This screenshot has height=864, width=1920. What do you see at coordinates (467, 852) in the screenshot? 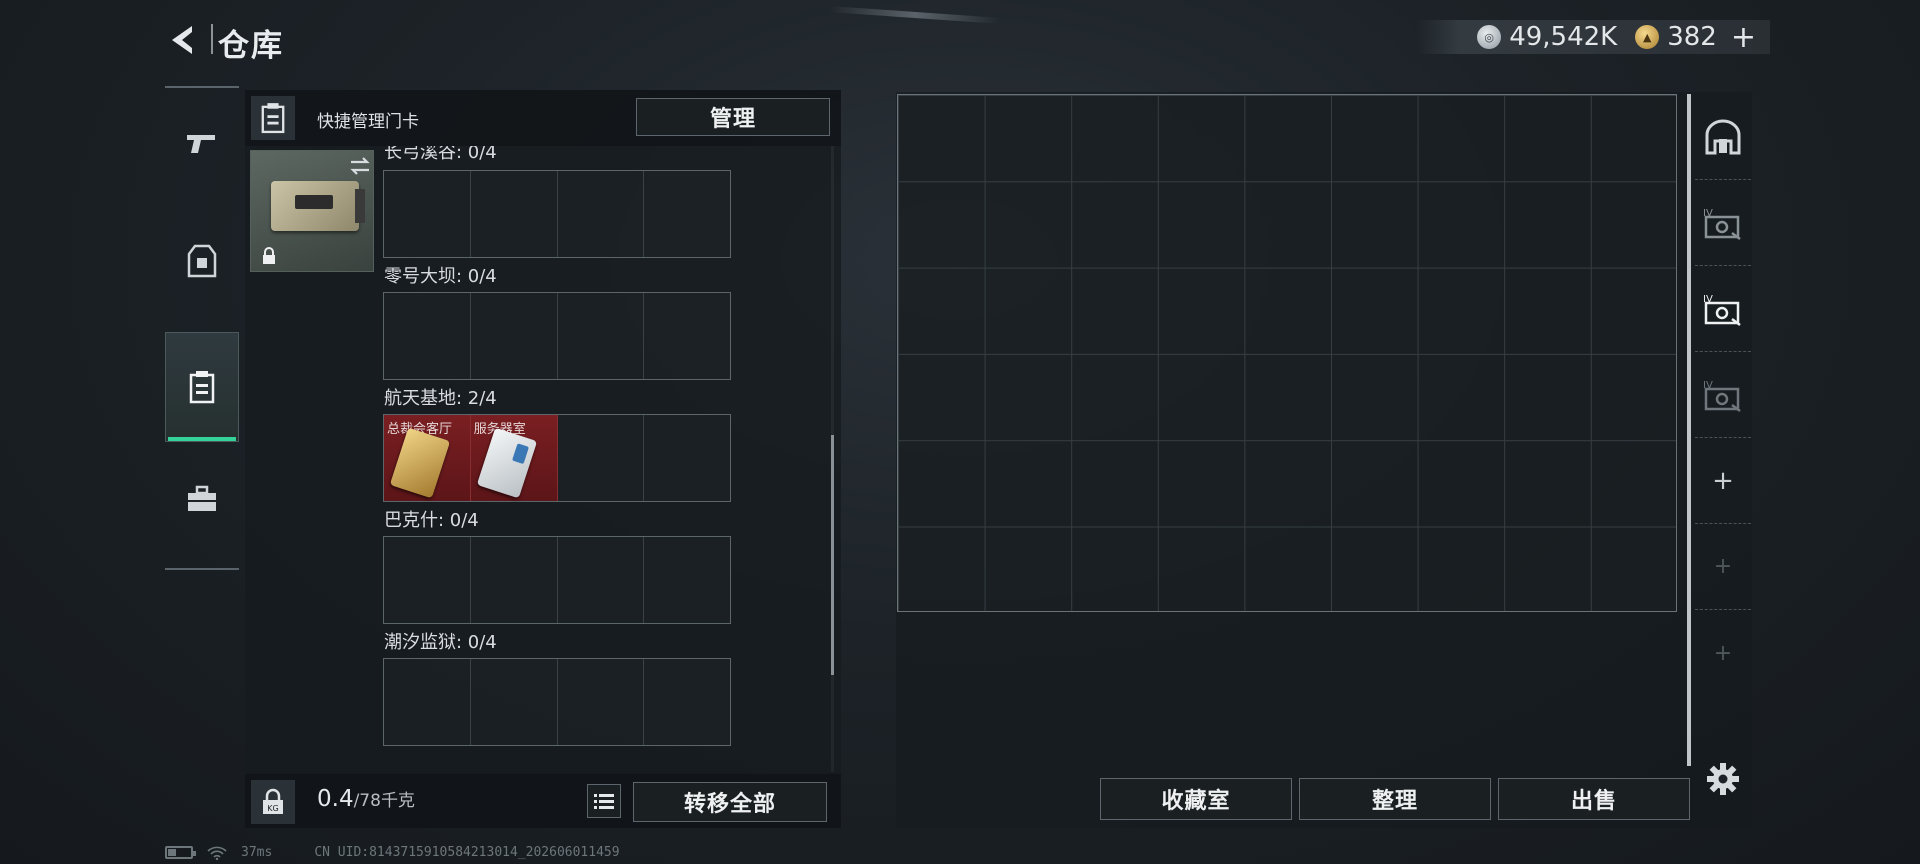
I see `uid-text: CN UID:8143715910584213014_202606011459` at bounding box center [467, 852].